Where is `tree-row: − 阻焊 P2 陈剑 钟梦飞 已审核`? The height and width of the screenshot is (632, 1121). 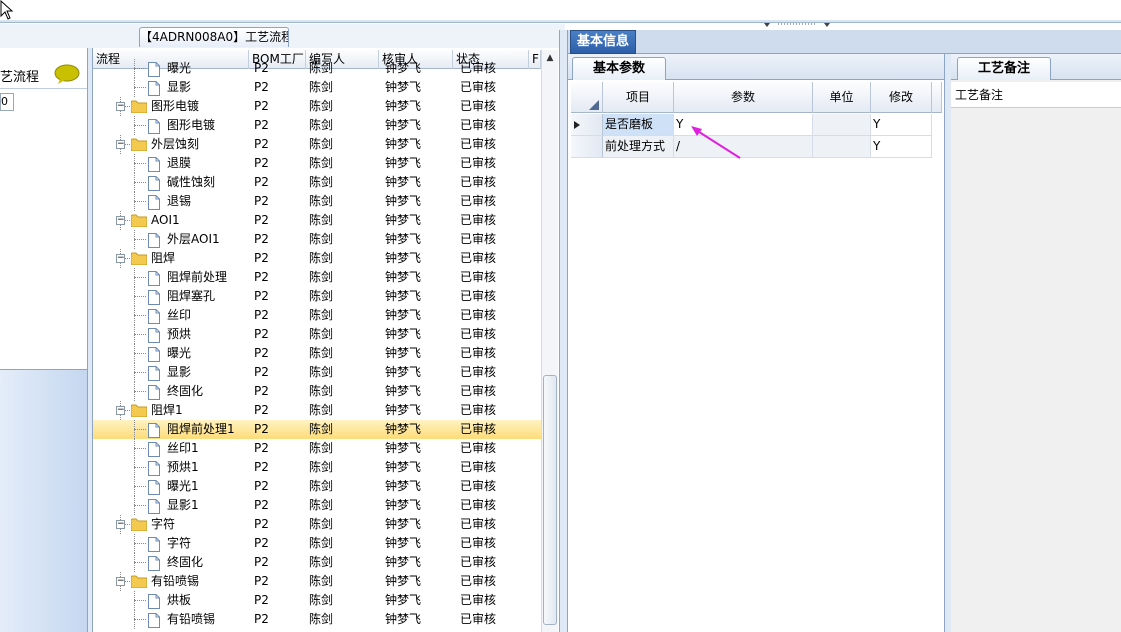 tree-row: − 阻焊 P2 陈剑 钟梦飞 已审核 is located at coordinates (317, 258).